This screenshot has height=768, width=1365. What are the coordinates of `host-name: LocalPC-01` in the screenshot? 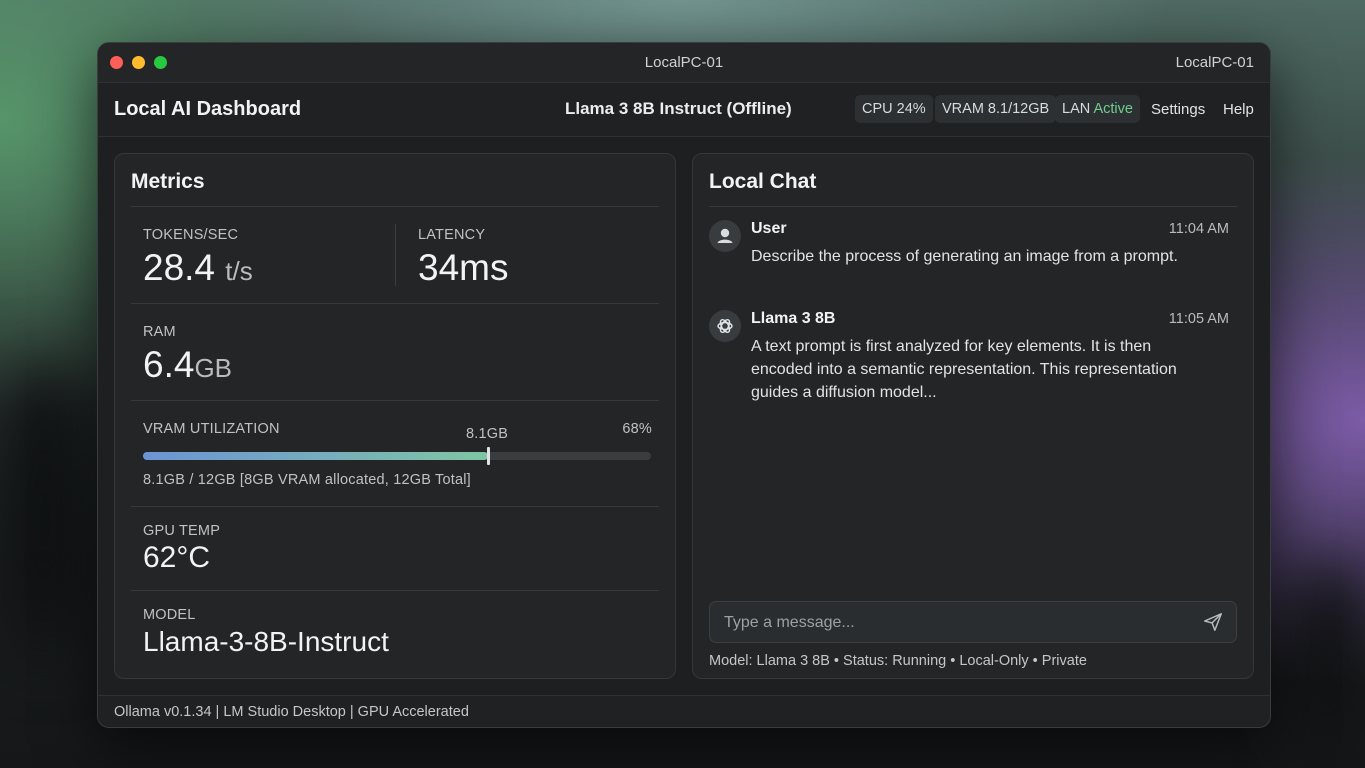 It's located at (1214, 62).